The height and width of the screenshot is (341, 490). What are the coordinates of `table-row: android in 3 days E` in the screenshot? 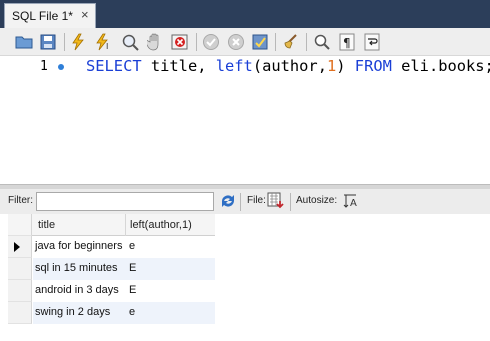 It's located at (111, 291).